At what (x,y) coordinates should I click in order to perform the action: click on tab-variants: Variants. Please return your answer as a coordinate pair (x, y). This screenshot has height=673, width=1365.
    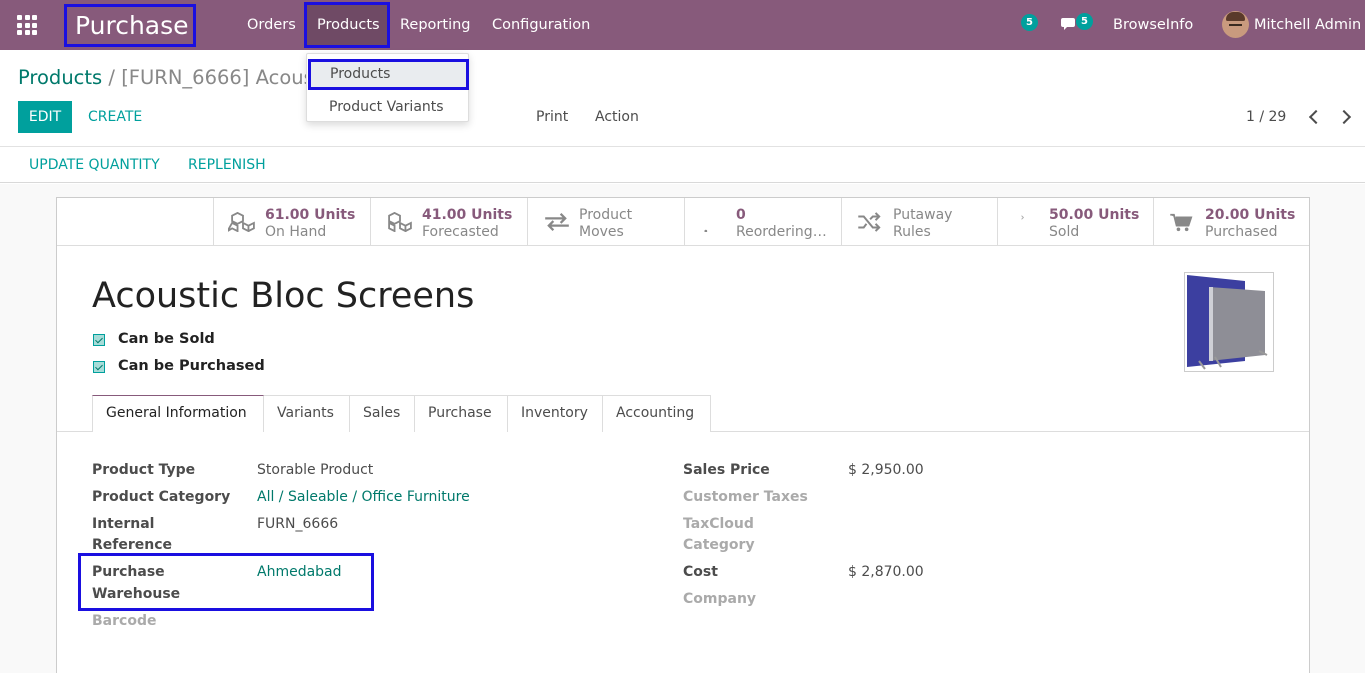
    Looking at the image, I should click on (306, 413).